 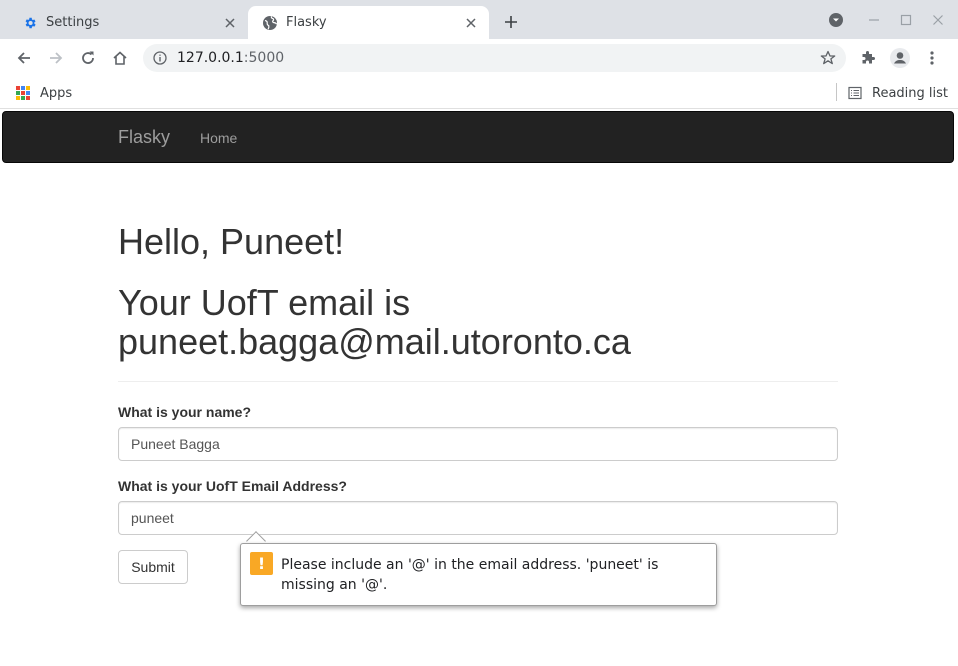 What do you see at coordinates (494, 58) in the screenshot?
I see `address-bar: 127.0.0.1:5000` at bounding box center [494, 58].